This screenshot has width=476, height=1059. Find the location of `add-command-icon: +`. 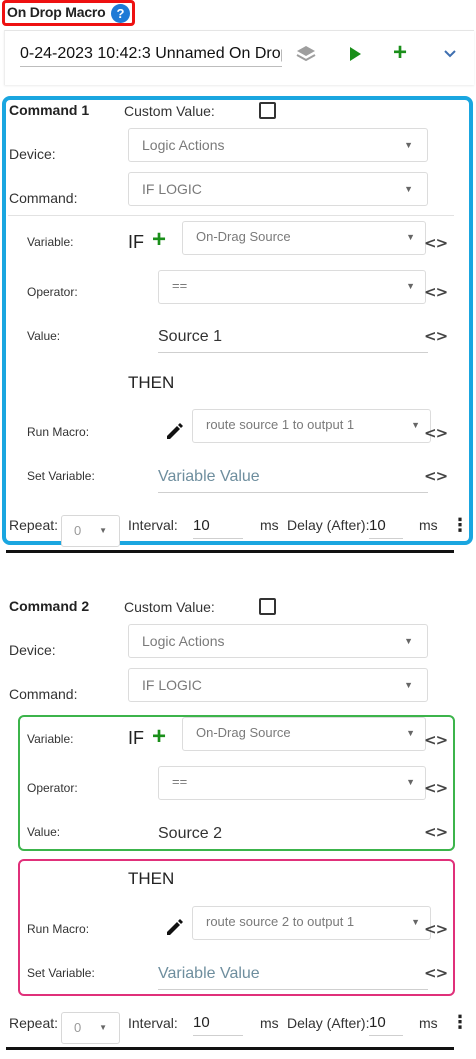

add-command-icon: + is located at coordinates (400, 53).